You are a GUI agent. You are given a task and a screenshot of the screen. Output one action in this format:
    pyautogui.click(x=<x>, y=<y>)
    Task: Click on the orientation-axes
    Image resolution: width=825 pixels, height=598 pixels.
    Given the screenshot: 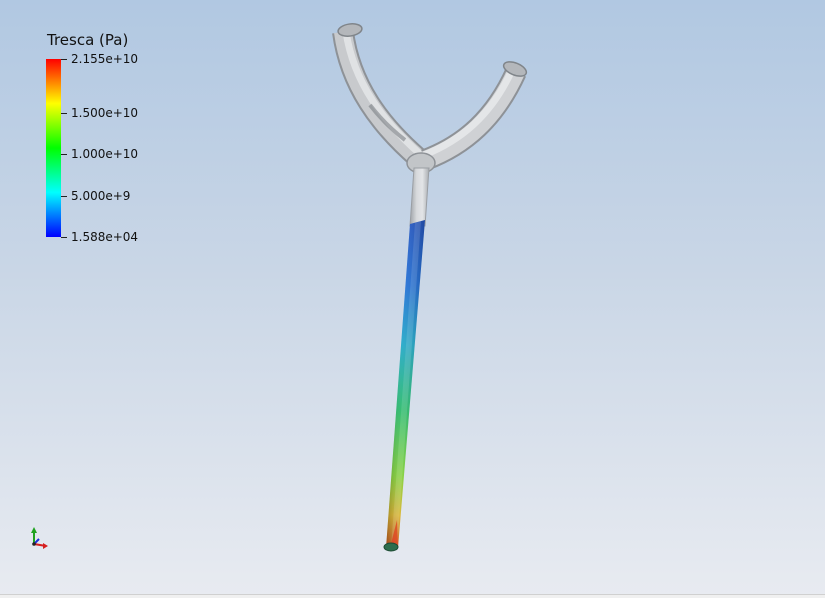 What is the action you would take?
    pyautogui.click(x=39, y=539)
    